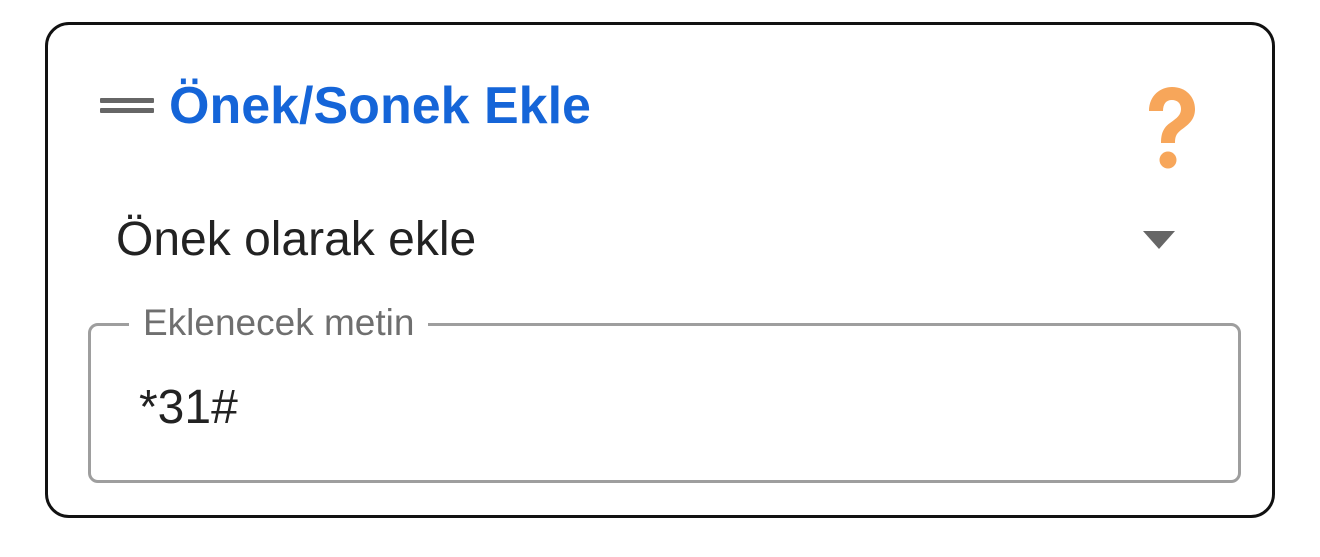 The image size is (1320, 557). I want to click on text-to-add-label: Eklenecek metin, so click(279, 323).